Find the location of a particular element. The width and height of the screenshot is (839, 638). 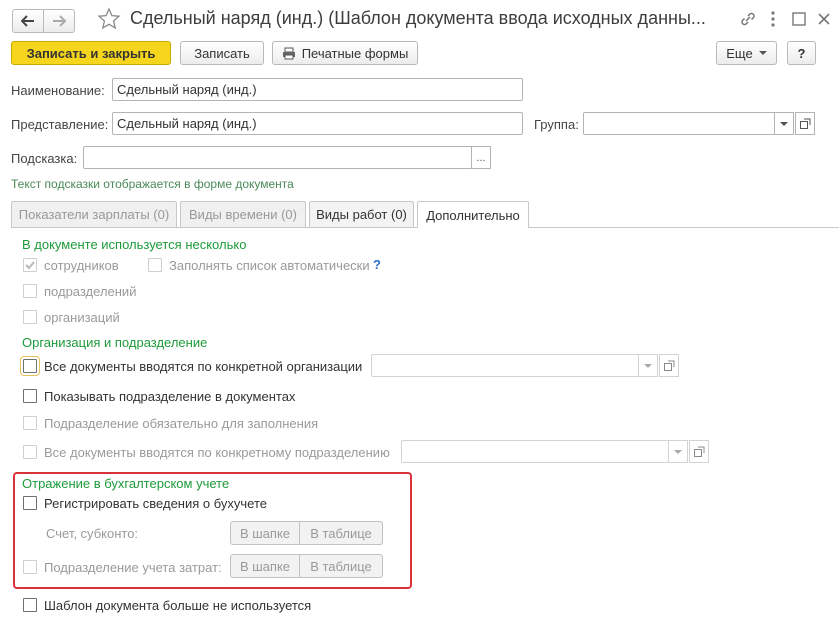

checkmark-icon is located at coordinates (30, 265).